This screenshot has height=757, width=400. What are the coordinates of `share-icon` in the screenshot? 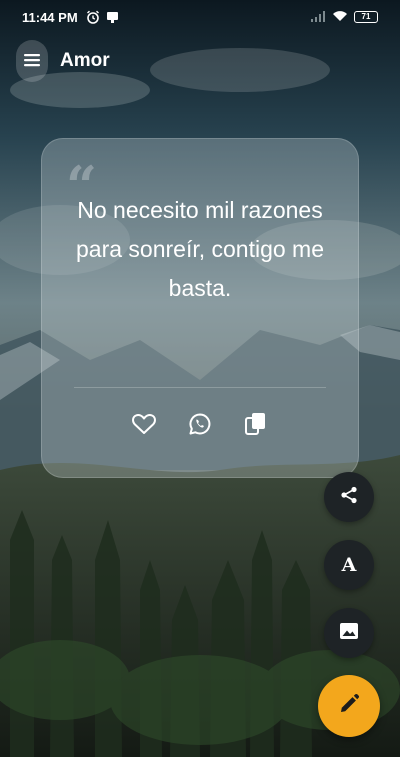 It's located at (349, 497).